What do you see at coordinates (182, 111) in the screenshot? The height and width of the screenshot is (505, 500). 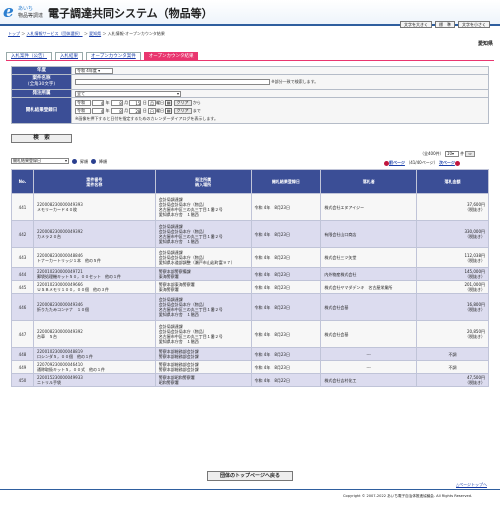 I see `to-clear-button: クリア` at bounding box center [182, 111].